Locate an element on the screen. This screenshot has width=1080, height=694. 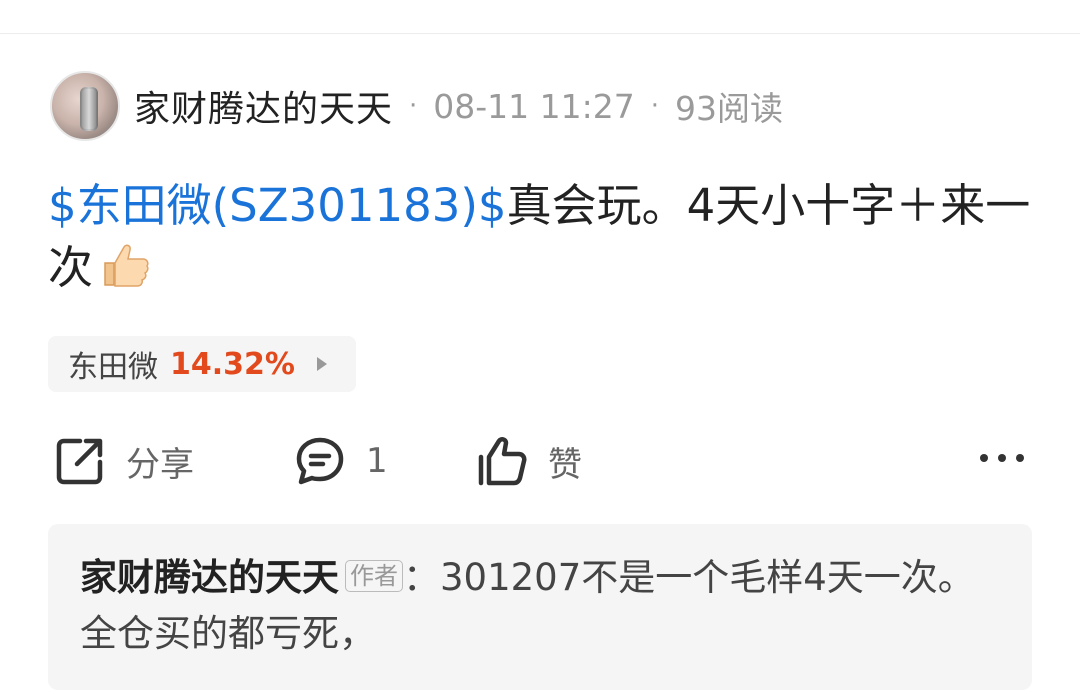
share-icon is located at coordinates (79, 461).